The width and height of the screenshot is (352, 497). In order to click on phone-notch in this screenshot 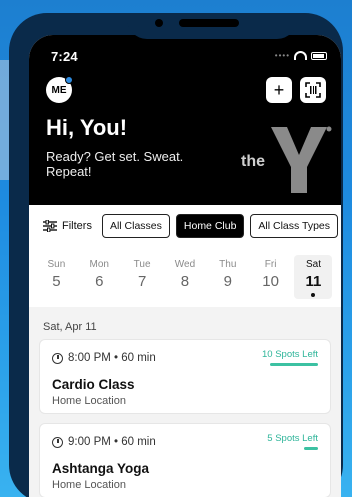, I will do `click(212, 26)`.